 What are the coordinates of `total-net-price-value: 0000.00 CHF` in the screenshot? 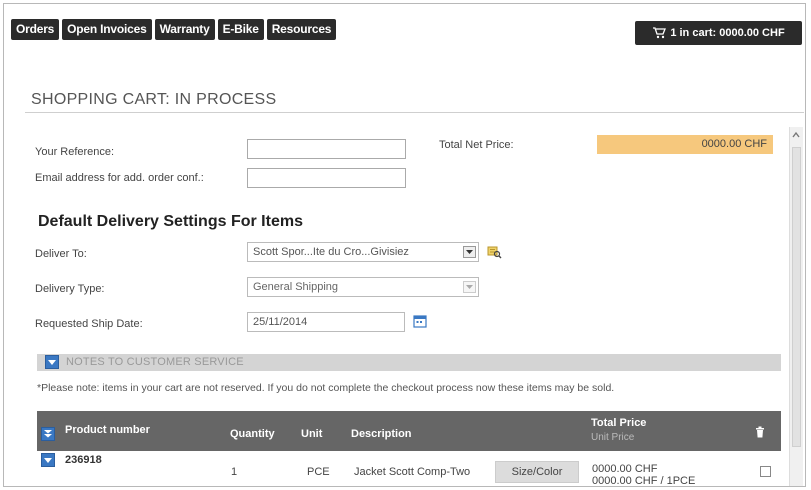 It's located at (685, 144).